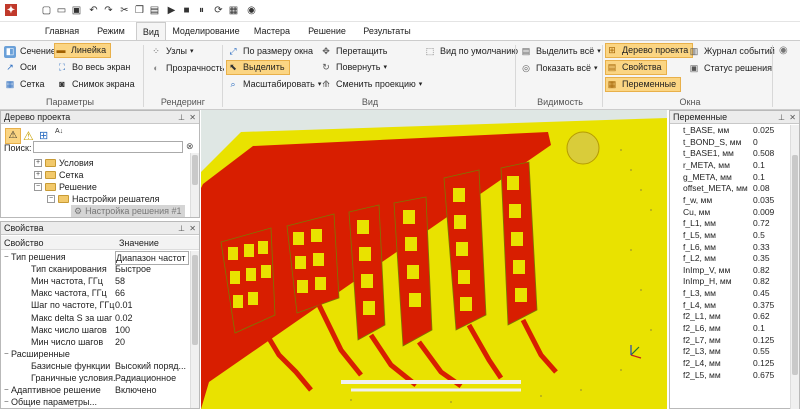 This screenshot has height=409, width=800. Describe the element at coordinates (61, 10) in the screenshot. I see `open-file-icon: ▭` at that location.